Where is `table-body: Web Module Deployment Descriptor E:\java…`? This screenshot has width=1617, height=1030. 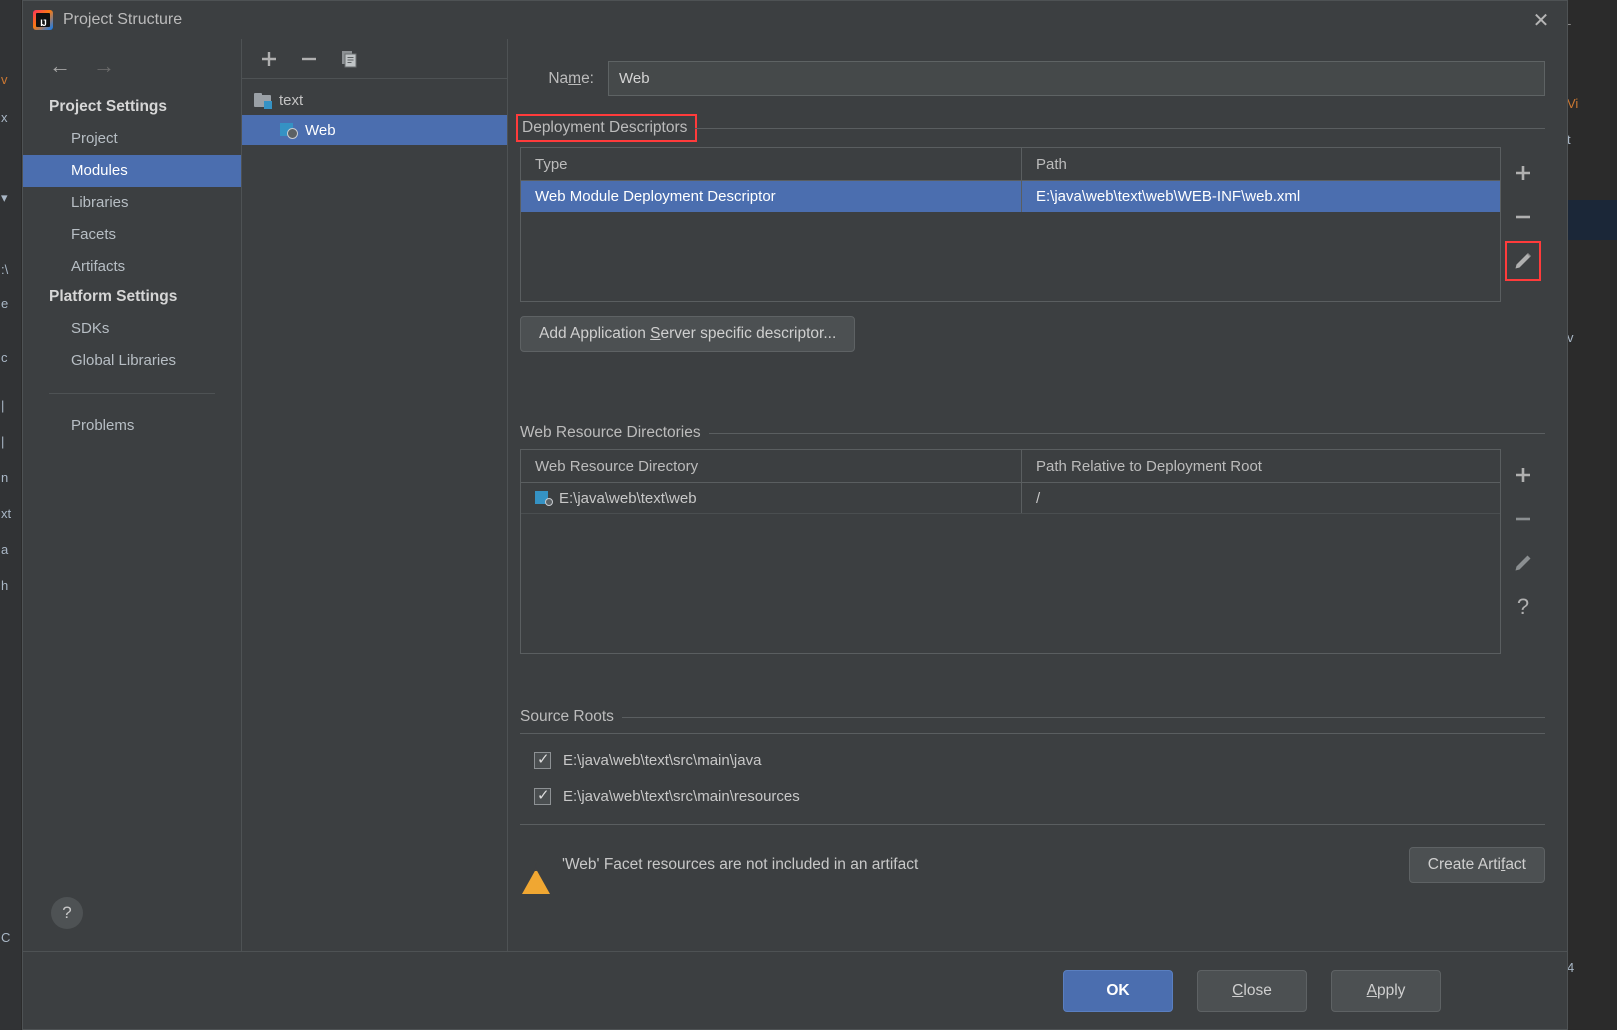
table-body: Web Module Deployment Descriptor E:\java… is located at coordinates (1010, 196).